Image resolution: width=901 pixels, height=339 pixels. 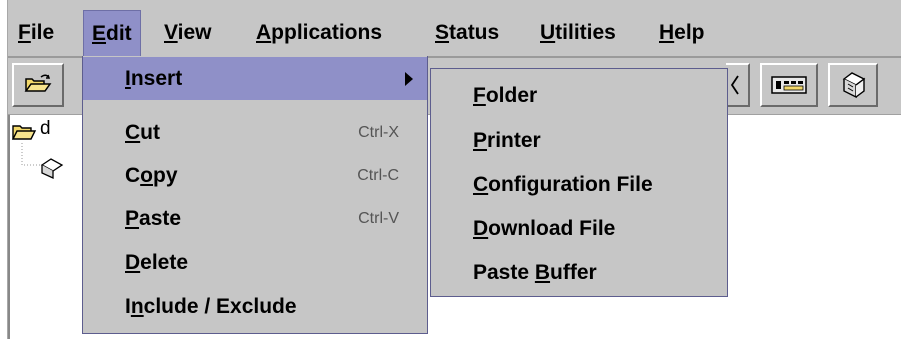 What do you see at coordinates (734, 85) in the screenshot?
I see `arrow-left-icon` at bounding box center [734, 85].